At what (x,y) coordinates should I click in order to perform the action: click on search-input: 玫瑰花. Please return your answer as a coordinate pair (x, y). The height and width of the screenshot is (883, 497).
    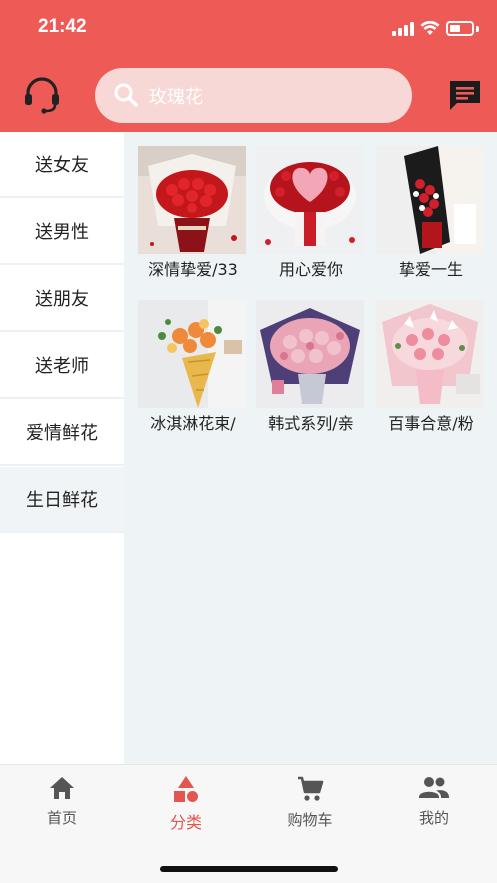
    Looking at the image, I should click on (253, 95).